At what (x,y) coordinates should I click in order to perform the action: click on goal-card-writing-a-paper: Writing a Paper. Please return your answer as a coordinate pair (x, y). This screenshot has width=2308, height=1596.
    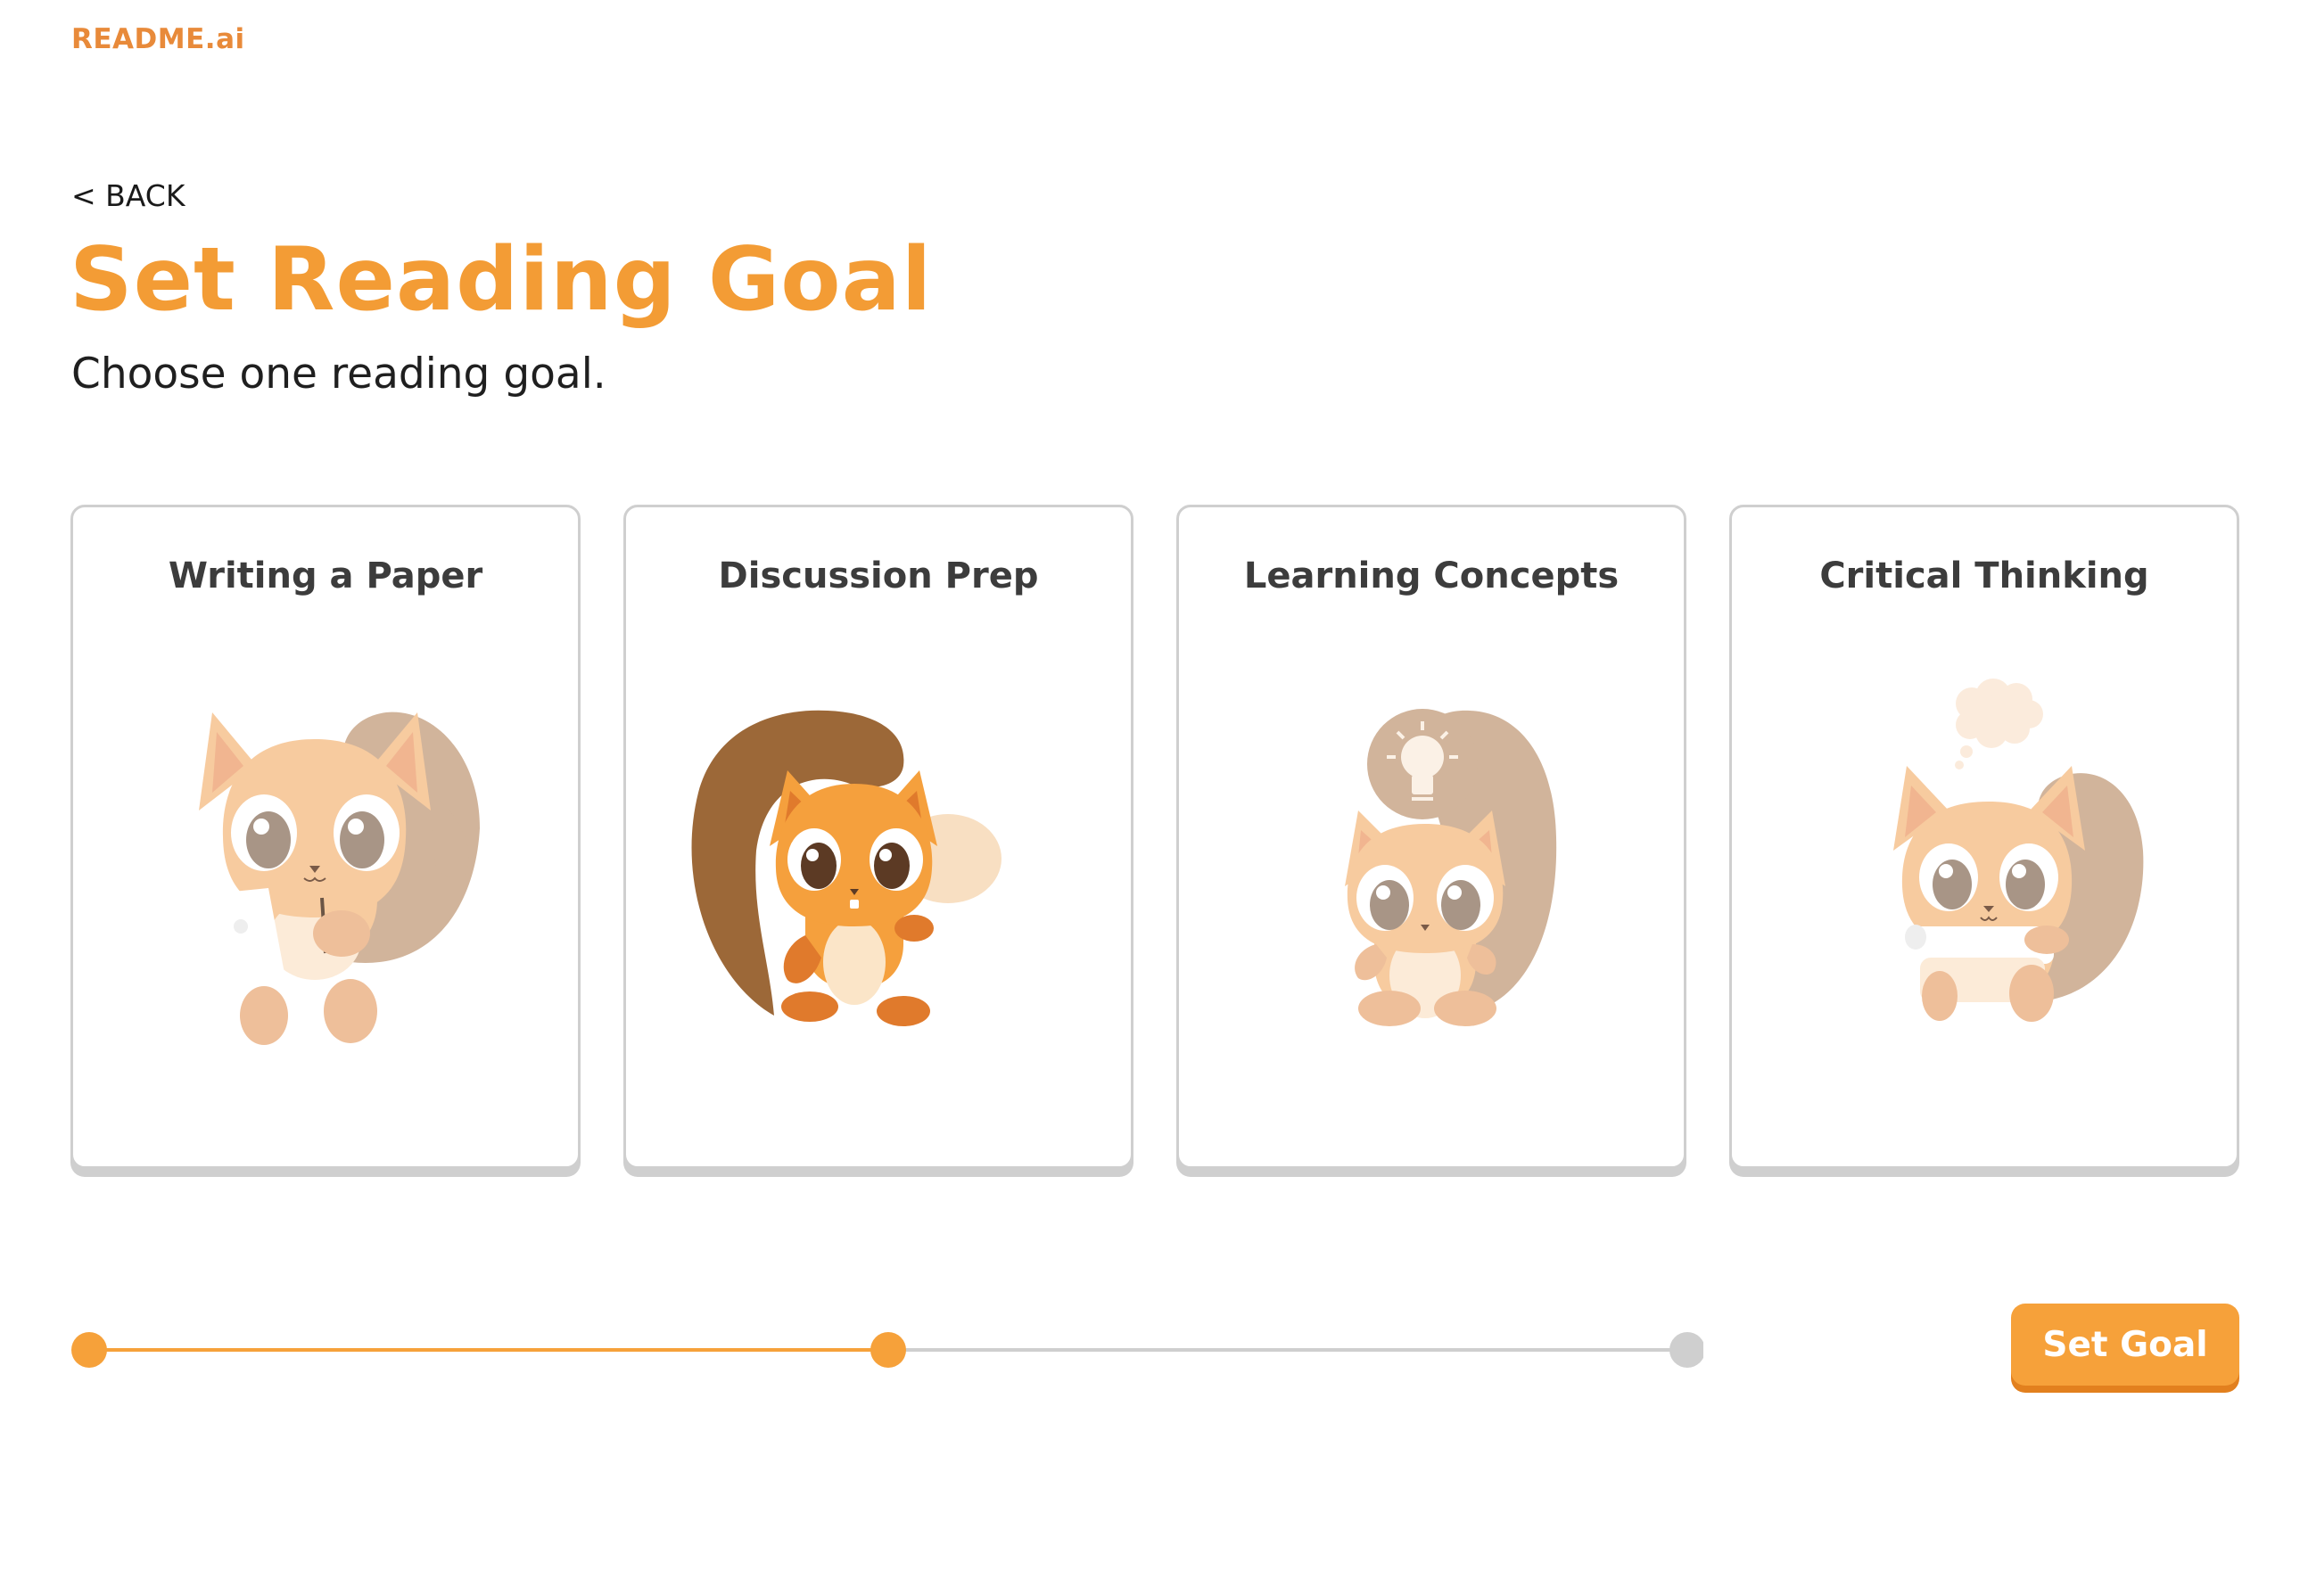
    Looking at the image, I should click on (325, 837).